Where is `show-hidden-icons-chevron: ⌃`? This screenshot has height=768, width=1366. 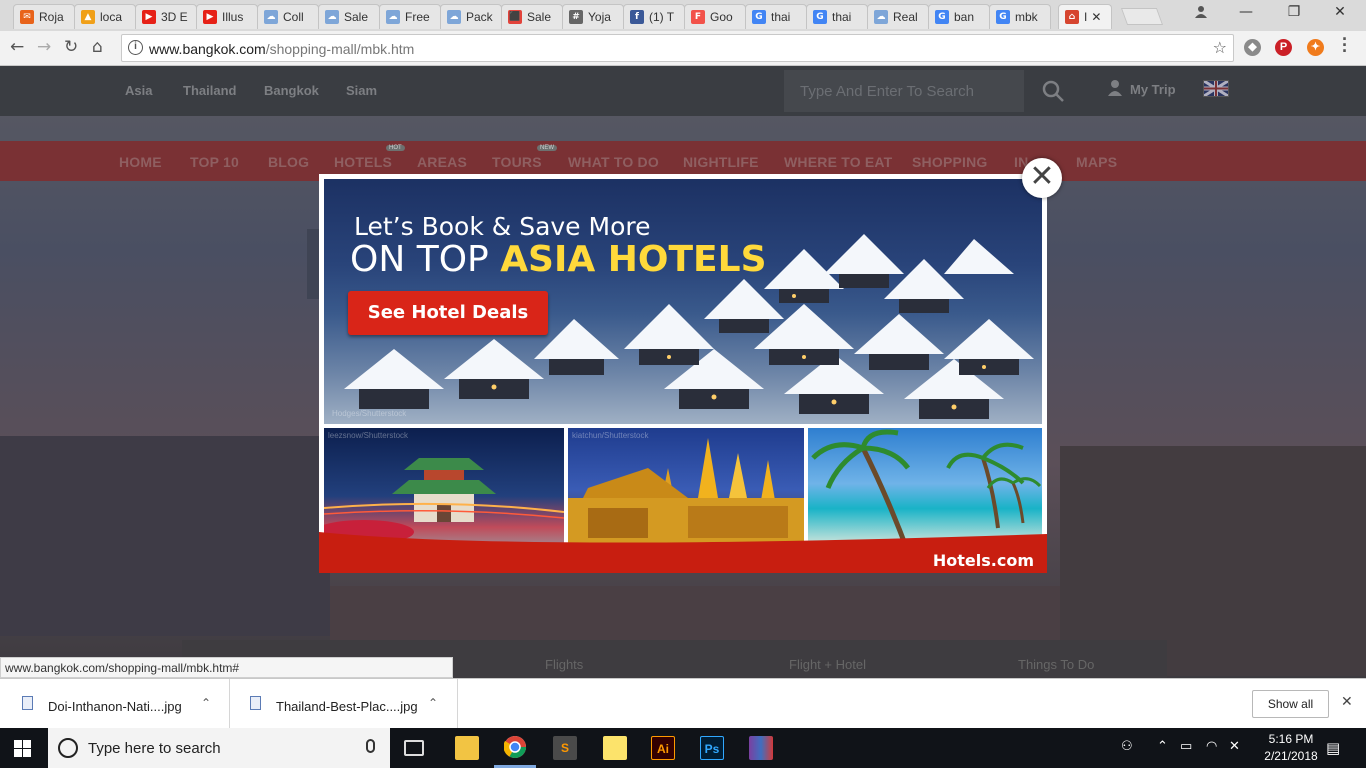 show-hidden-icons-chevron: ⌃ is located at coordinates (1162, 746).